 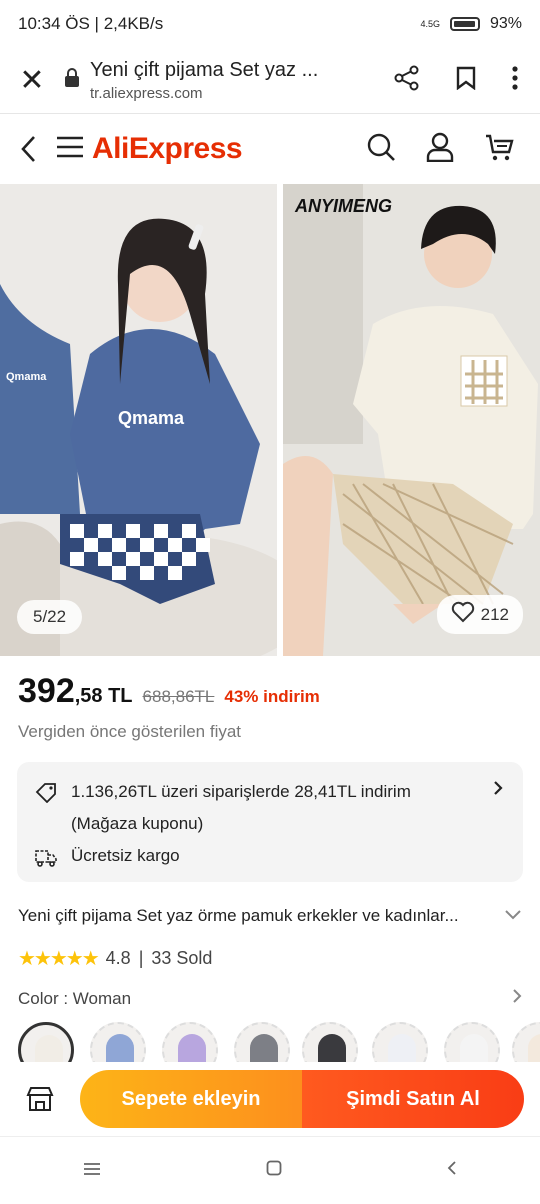 I want to click on tax-note: Vergiden önce gösterilen fiyat, so click(x=130, y=731).